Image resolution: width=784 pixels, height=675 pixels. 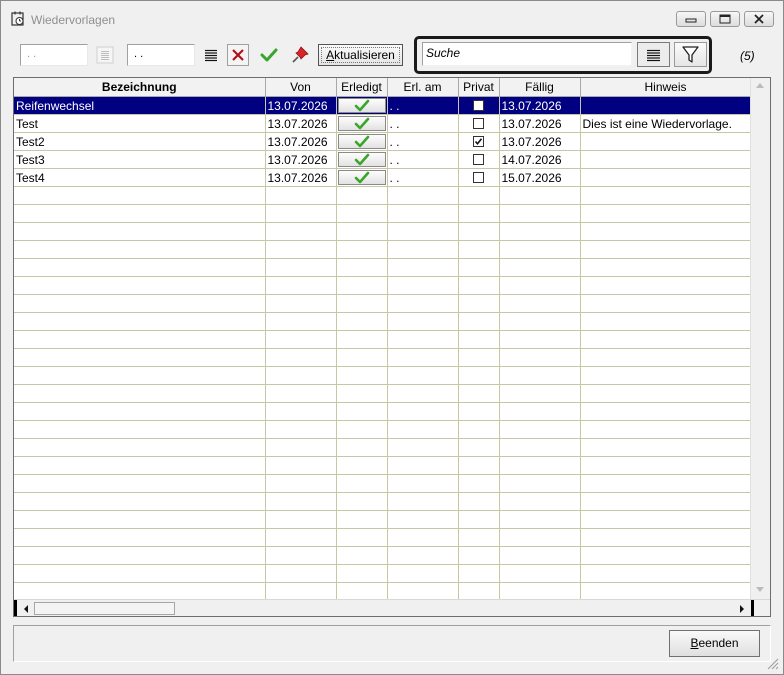 I want to click on date-from-picker-button, so click(x=105, y=55).